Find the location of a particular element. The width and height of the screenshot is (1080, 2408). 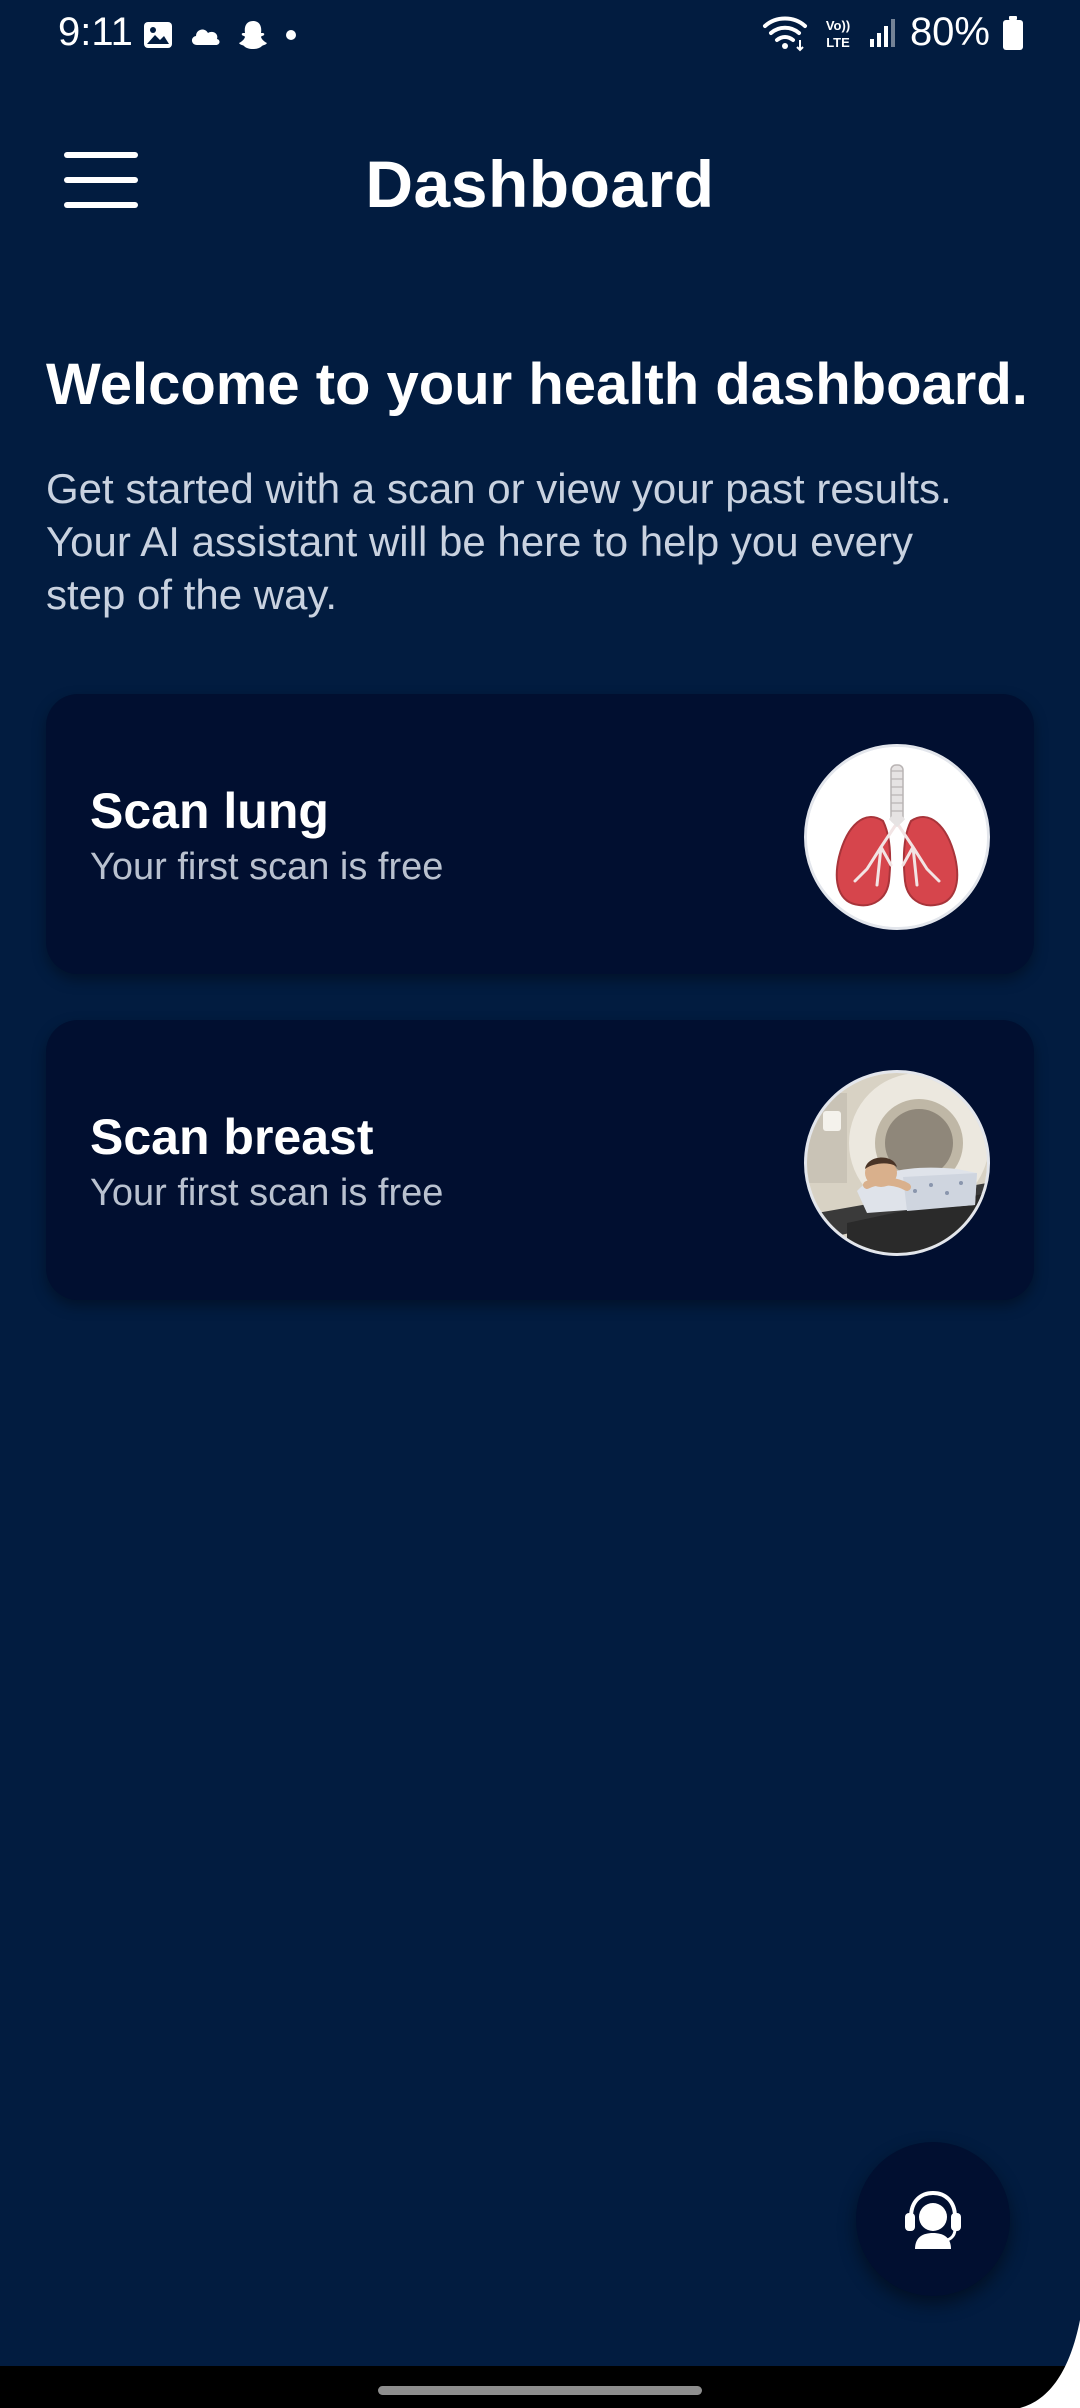

volte-icon: Vo)) LTE is located at coordinates (838, 34).